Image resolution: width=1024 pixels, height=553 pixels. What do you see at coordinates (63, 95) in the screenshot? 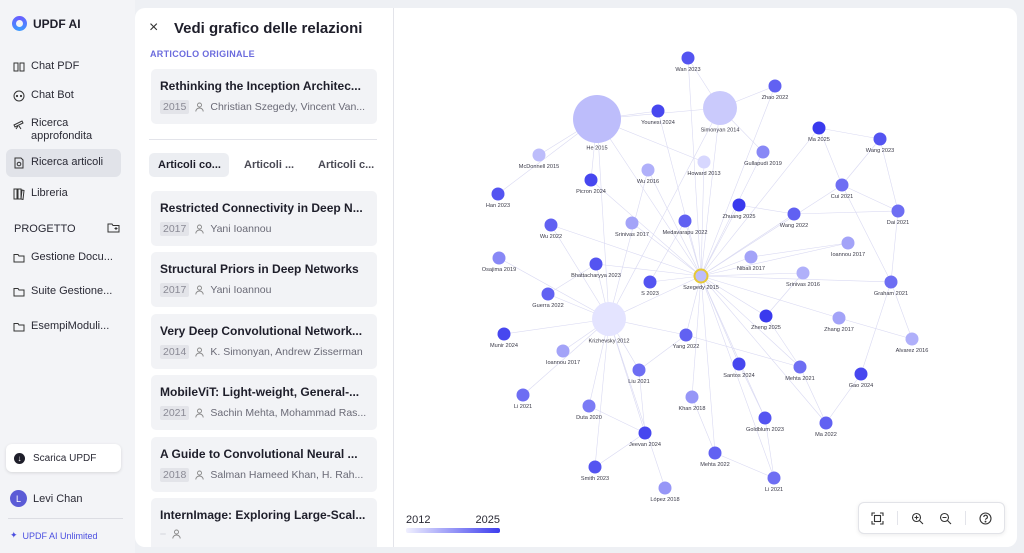
I see `nav-item-chat-bot: Chat Bot` at bounding box center [63, 95].